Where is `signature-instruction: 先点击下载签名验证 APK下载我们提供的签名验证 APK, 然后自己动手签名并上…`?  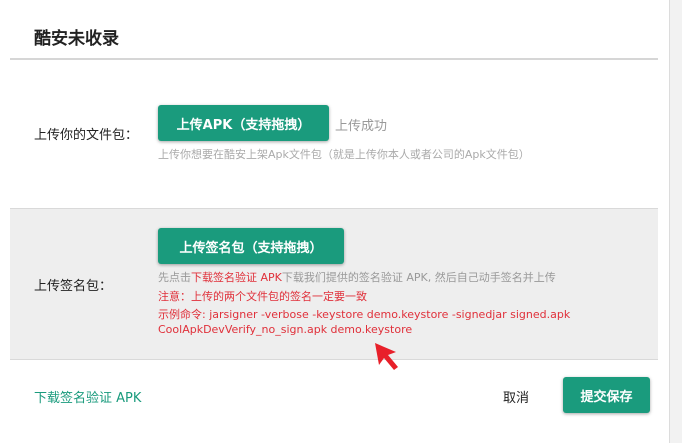
signature-instruction: 先点击下载签名验证 APK下载我们提供的签名验证 APK, 然后自己动手签名并上… is located at coordinates (357, 277).